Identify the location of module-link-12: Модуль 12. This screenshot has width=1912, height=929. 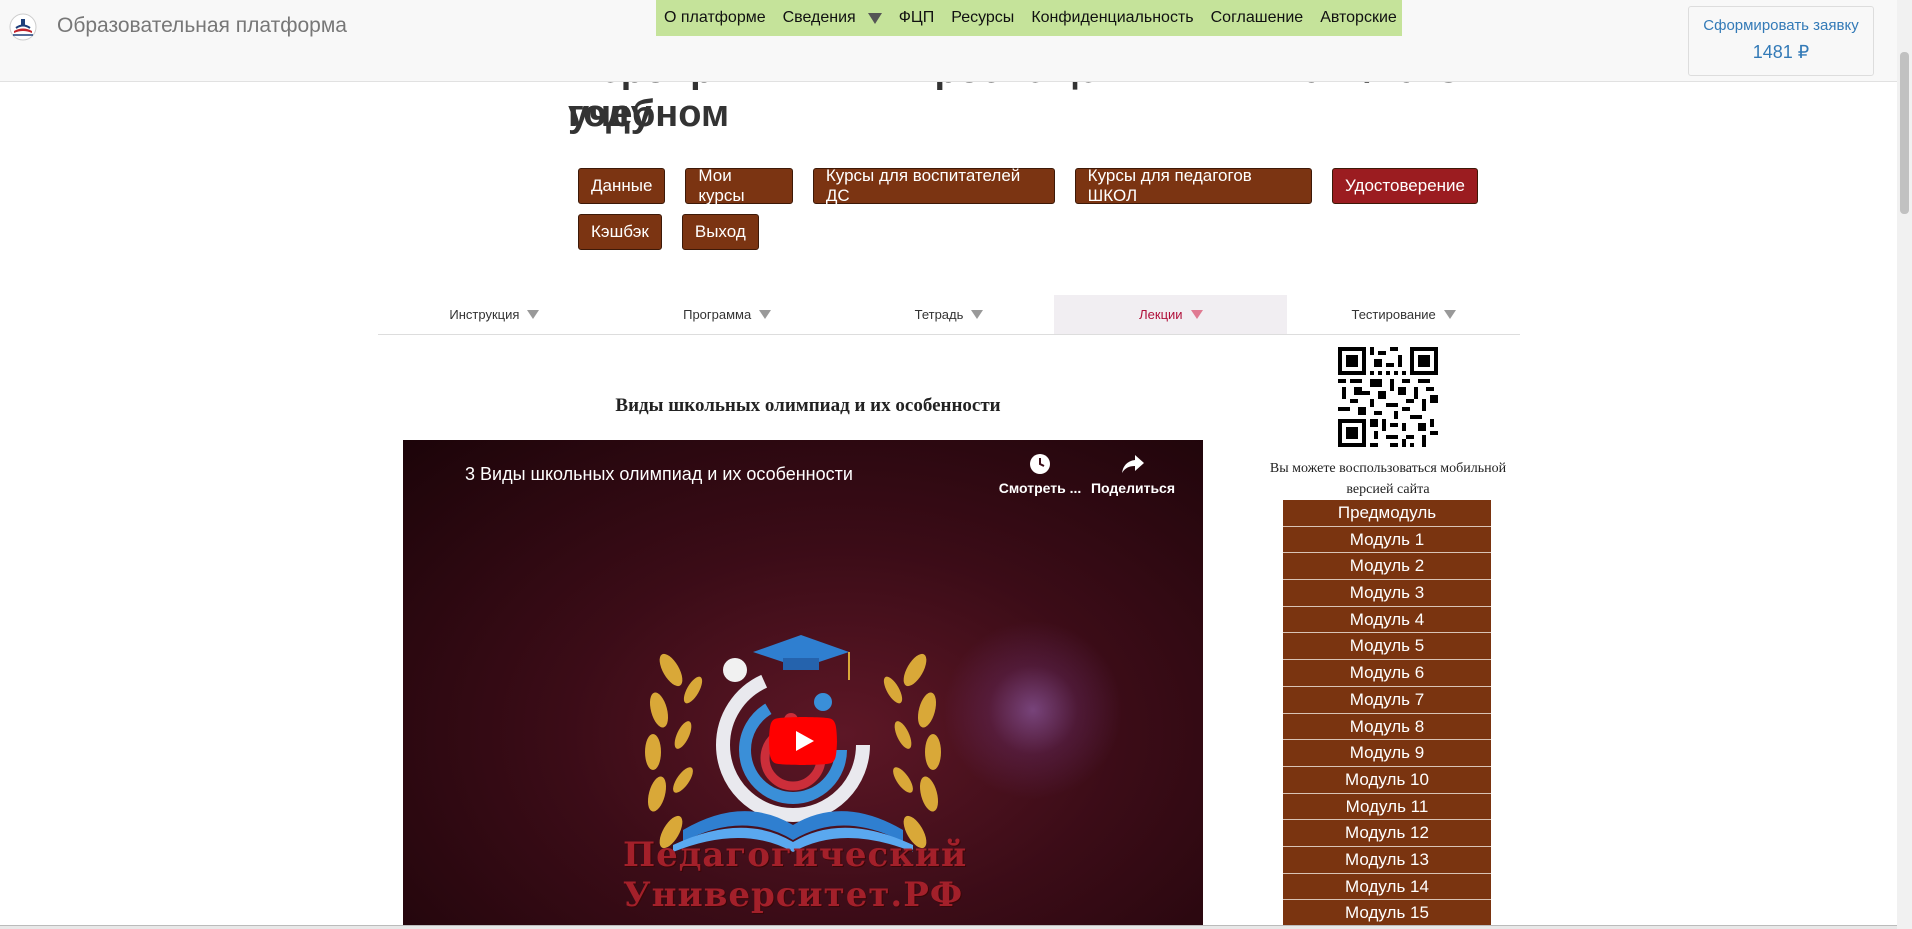
(1387, 833).